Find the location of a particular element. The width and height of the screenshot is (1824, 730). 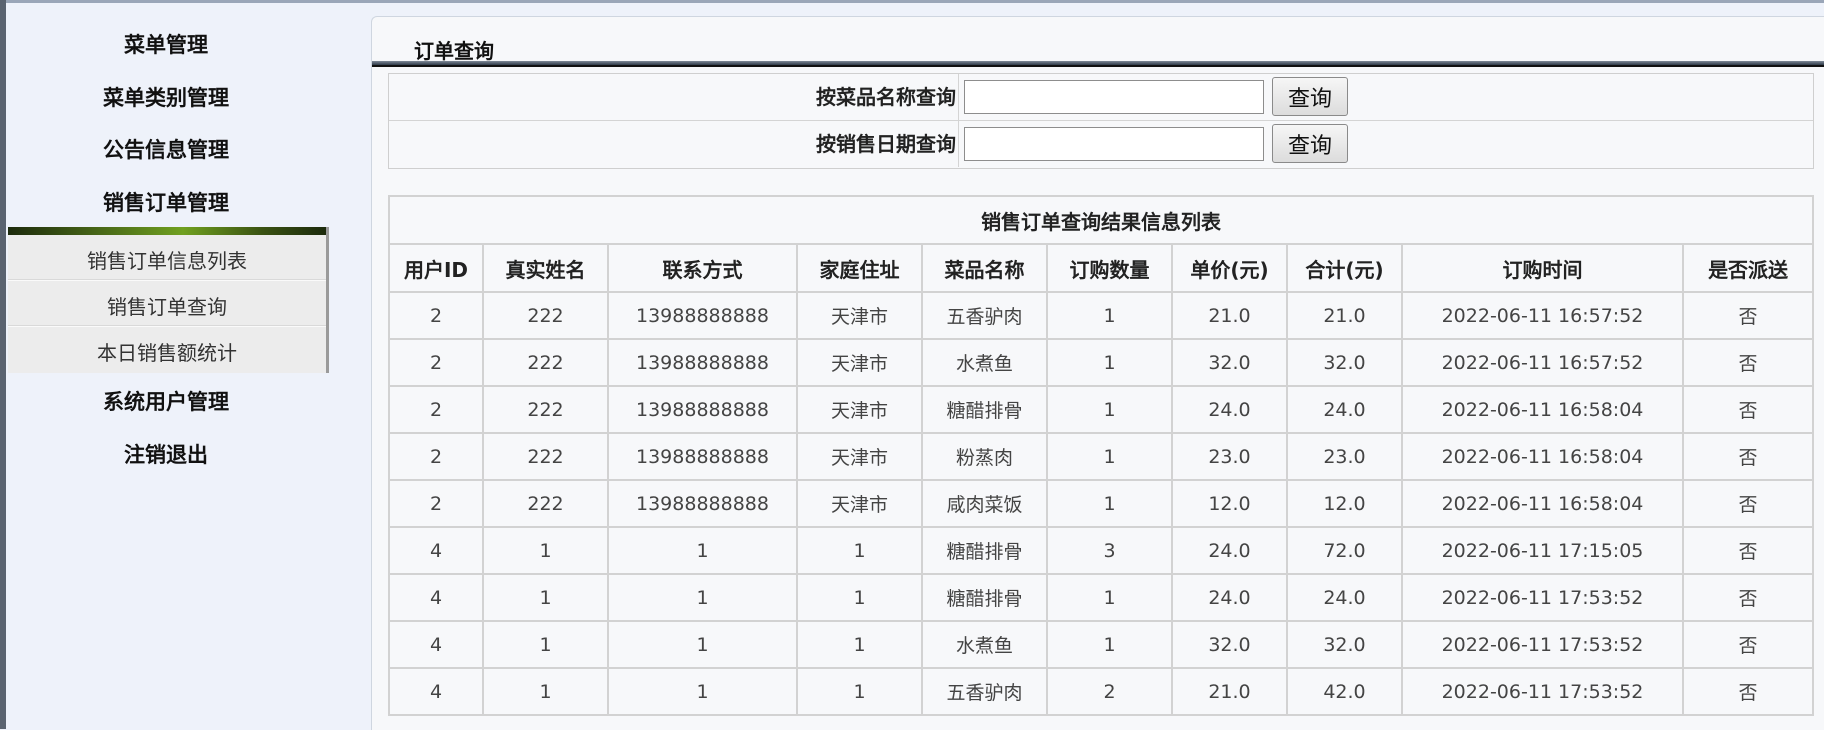

sales-order-submenu: 销售订单信息列表 销售订单查询 本日销售额统计 is located at coordinates (168, 300).